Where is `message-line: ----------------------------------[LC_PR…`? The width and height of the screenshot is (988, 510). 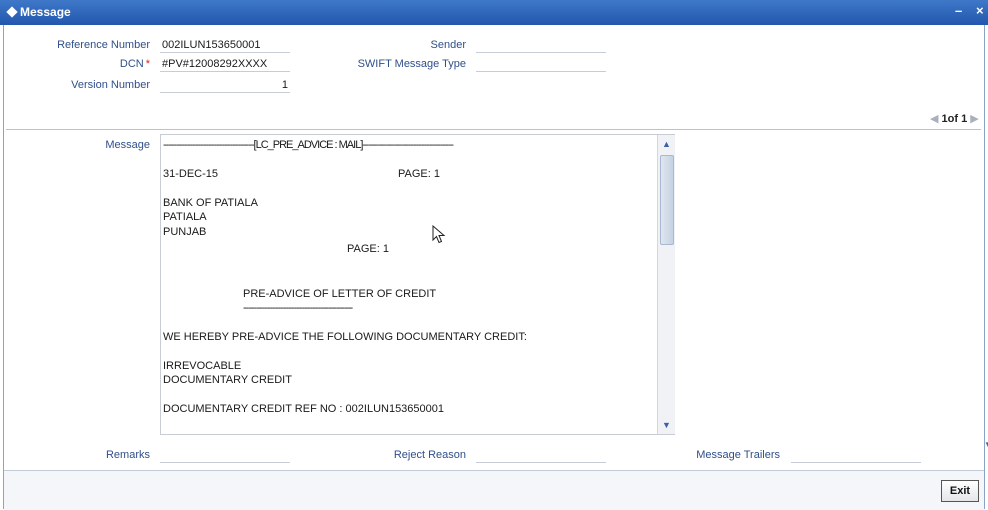 message-line: ----------------------------------[LC_PR… is located at coordinates (308, 145).